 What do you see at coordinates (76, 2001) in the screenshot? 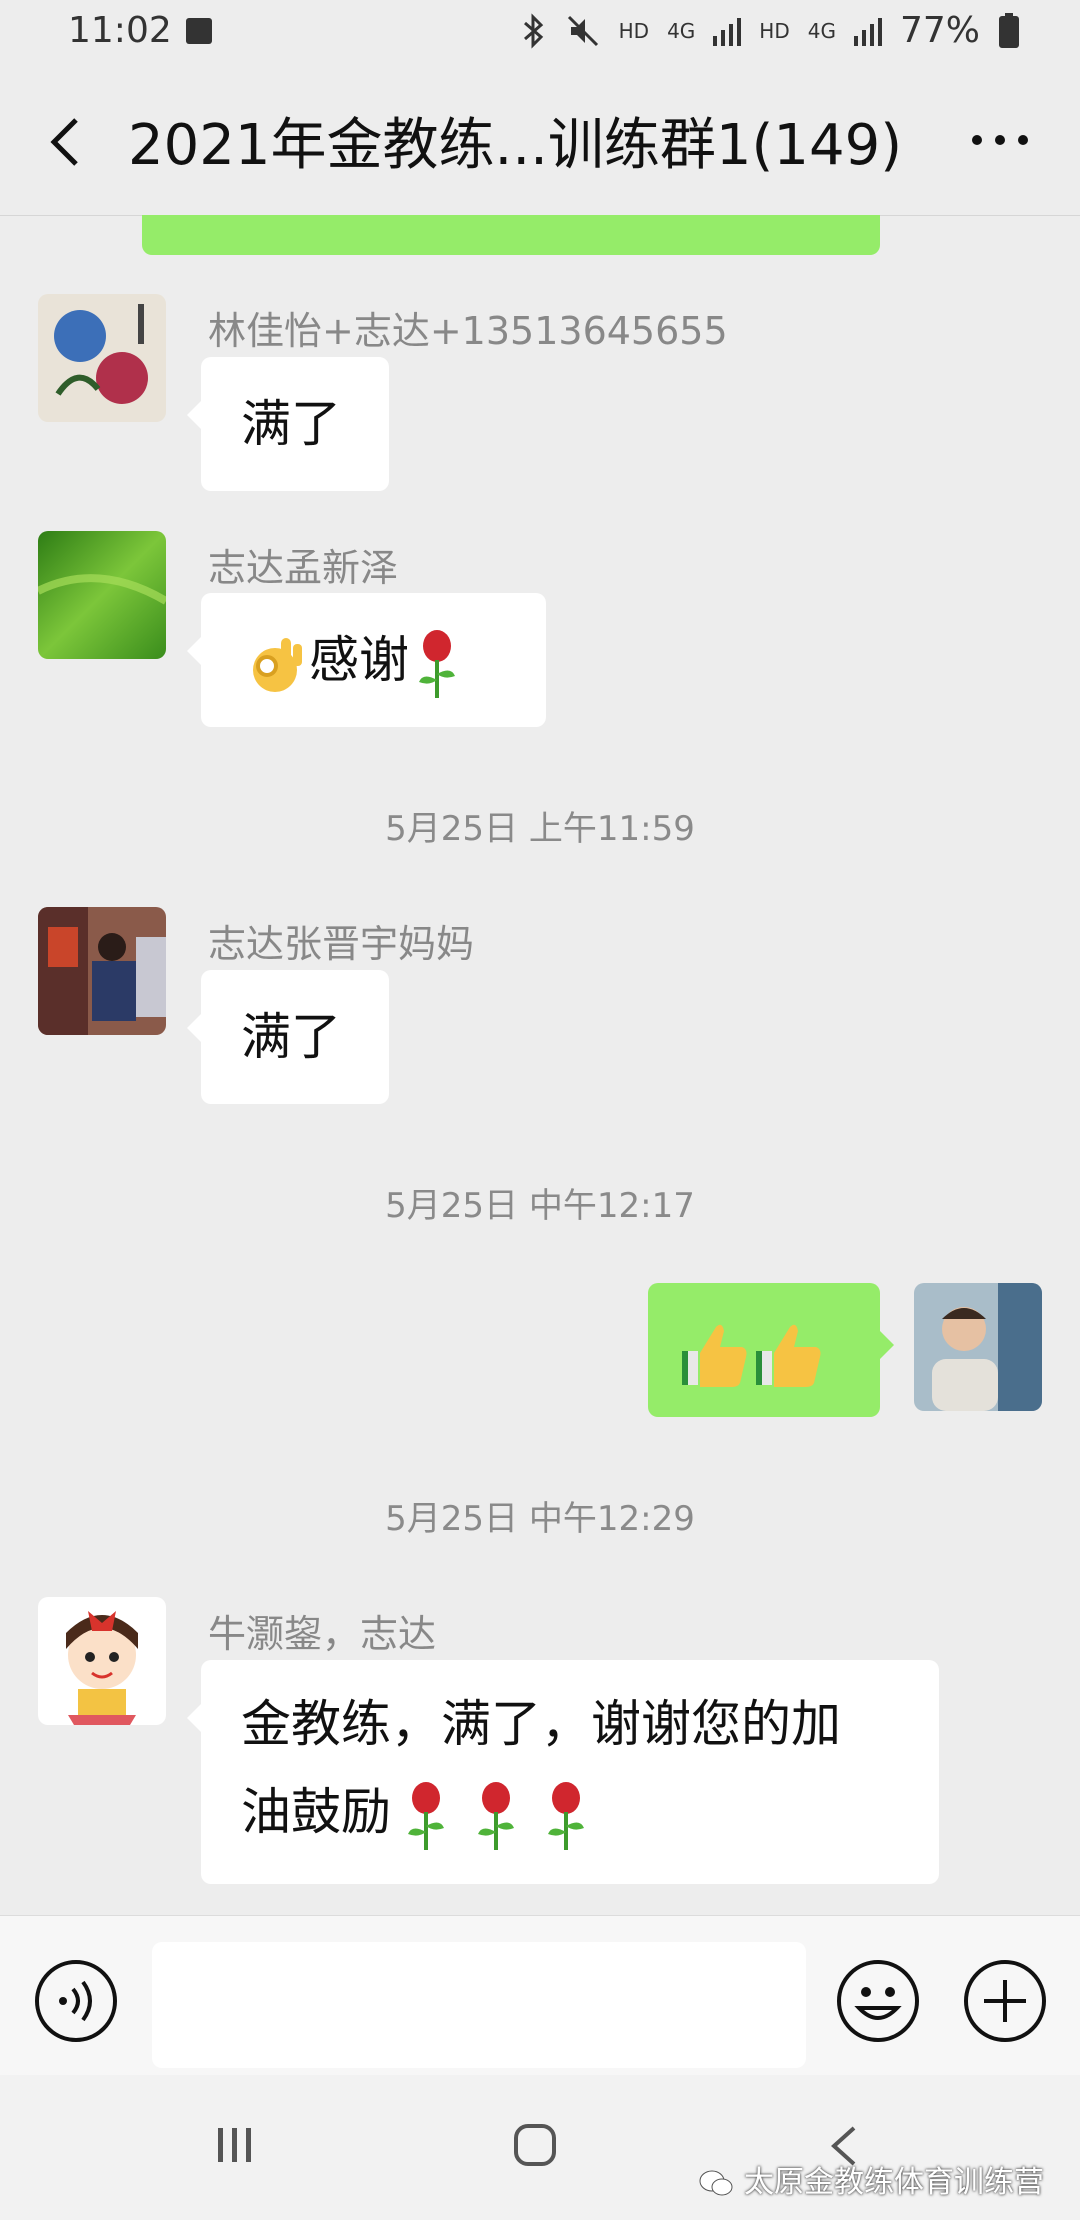
I see `voice-icon` at bounding box center [76, 2001].